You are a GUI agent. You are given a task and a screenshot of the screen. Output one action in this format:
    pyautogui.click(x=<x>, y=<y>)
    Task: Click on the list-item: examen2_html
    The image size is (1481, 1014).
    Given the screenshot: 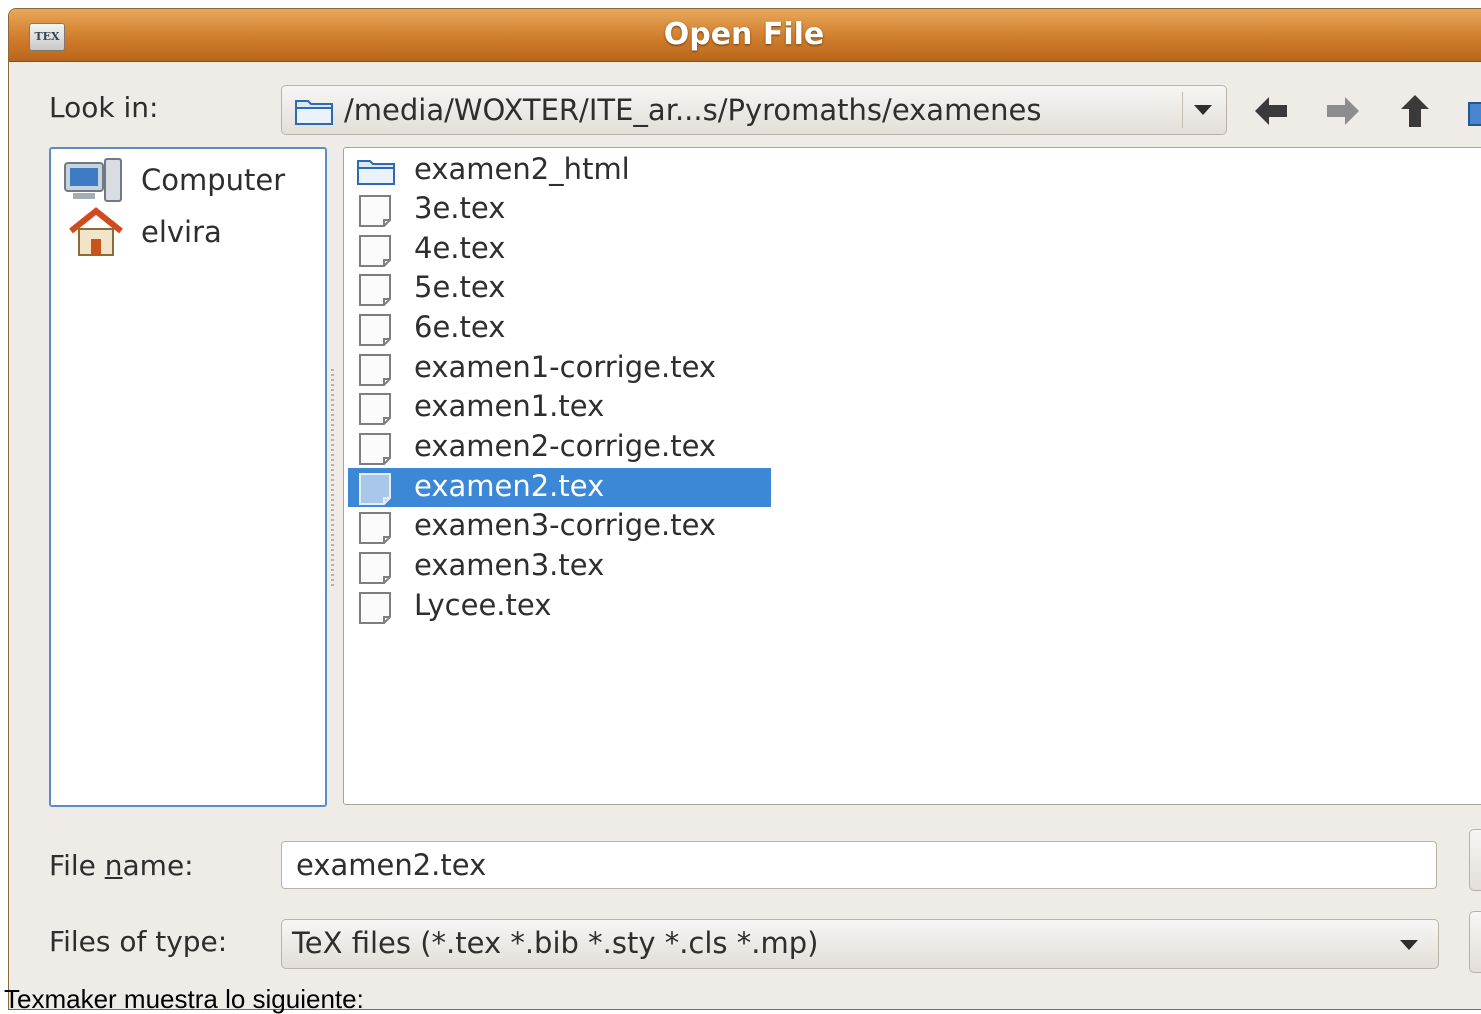 What is the action you would take?
    pyautogui.click(x=559, y=170)
    